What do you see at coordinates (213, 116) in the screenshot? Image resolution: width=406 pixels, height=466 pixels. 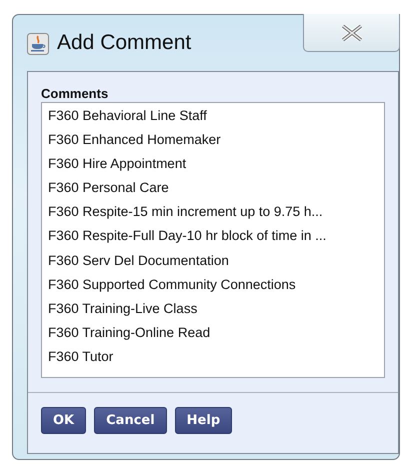 I see `list-item: F360 Behavioral Line Staff` at bounding box center [213, 116].